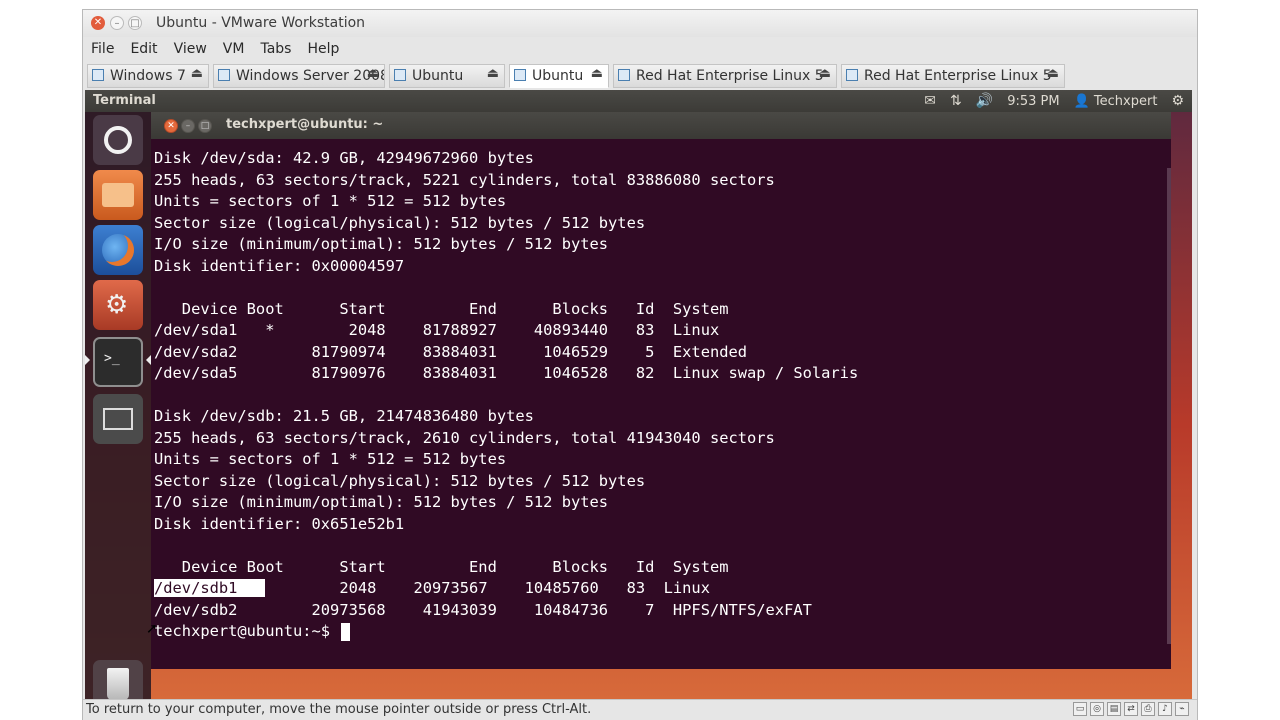  Describe the element at coordinates (1033, 101) in the screenshot. I see `clock: 9:53 PM` at that location.